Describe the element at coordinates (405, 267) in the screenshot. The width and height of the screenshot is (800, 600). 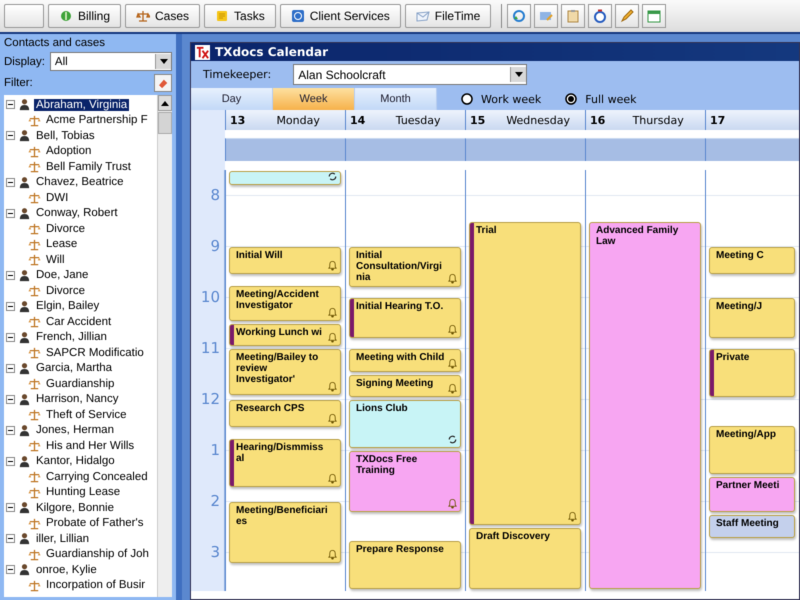
I see `calendar-event: Initial Consultation/Virginia` at that location.